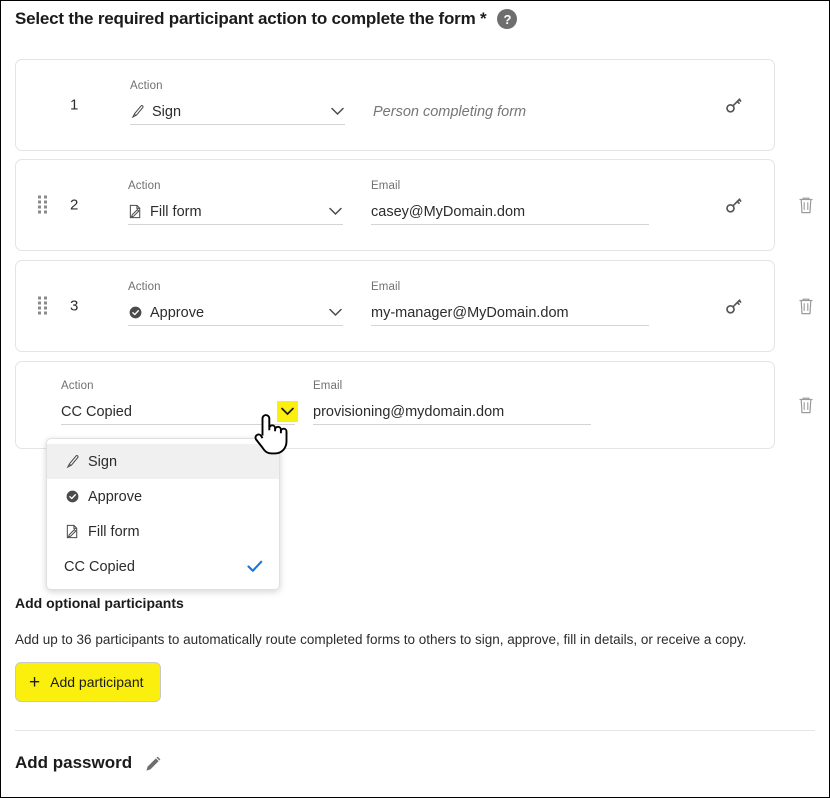 The image size is (830, 798). Describe the element at coordinates (450, 112) in the screenshot. I see `email-placeholder: Person completing form` at that location.